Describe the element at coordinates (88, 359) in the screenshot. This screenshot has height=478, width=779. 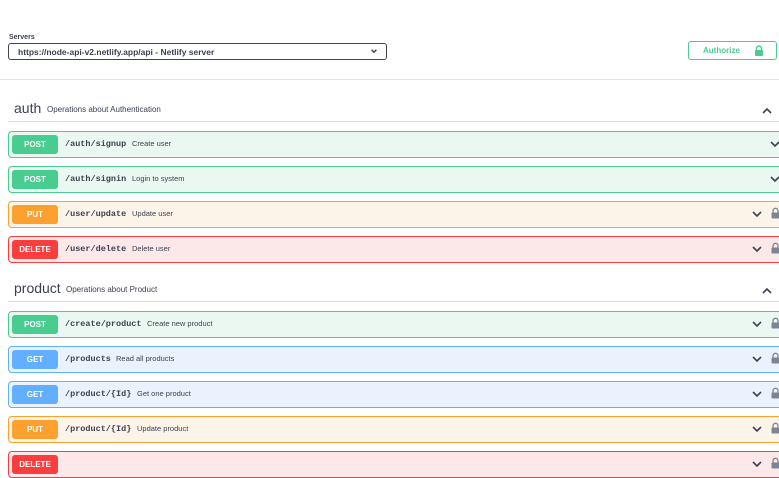
I see `operation-path: /products` at that location.